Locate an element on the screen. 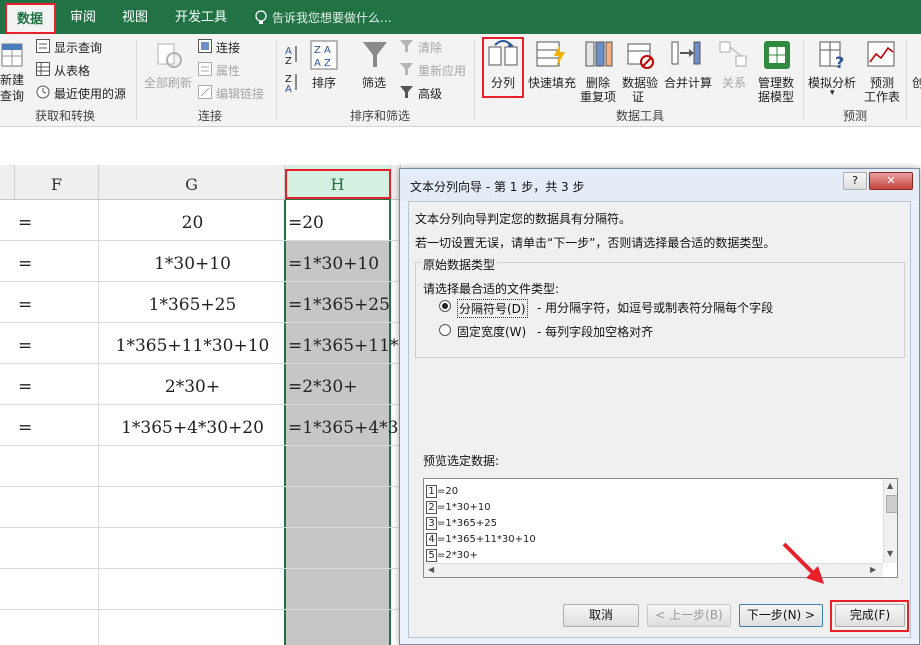  flash-fill-icon is located at coordinates (551, 55).